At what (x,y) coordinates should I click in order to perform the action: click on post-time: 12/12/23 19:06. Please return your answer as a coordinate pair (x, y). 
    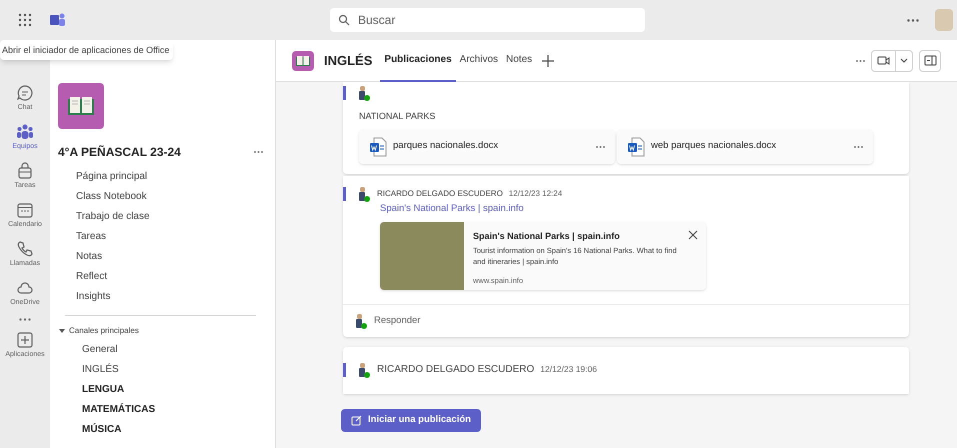
    Looking at the image, I should click on (568, 369).